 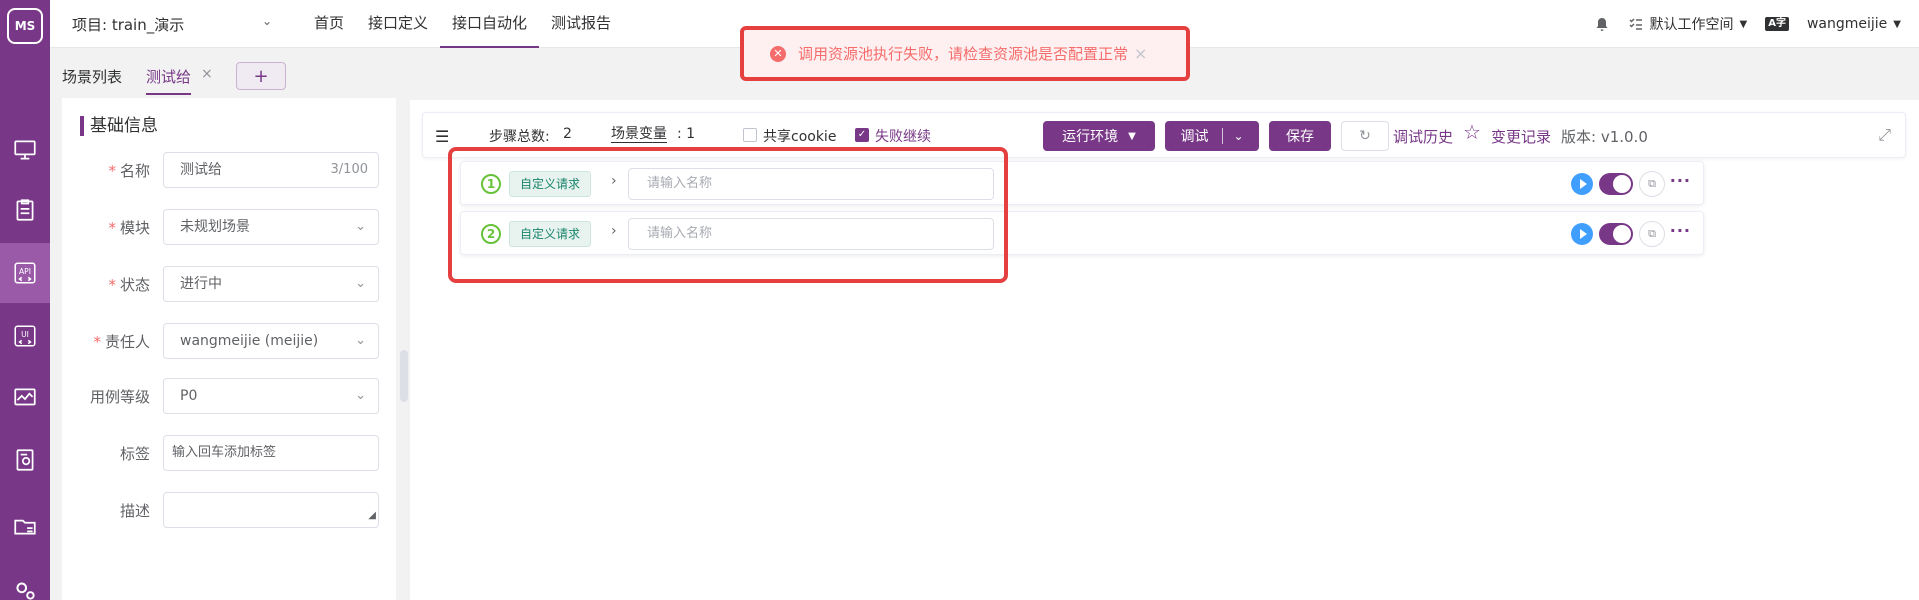 I want to click on run-environment-button: 运行环境 ▼, so click(x=1099, y=136).